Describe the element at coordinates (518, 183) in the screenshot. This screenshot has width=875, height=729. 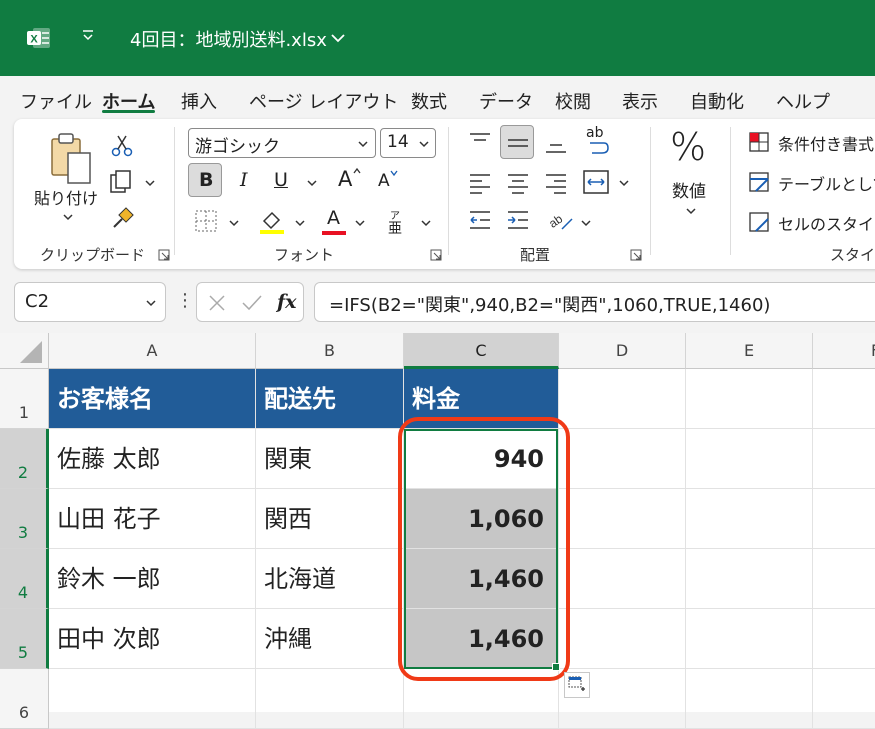
I see `align-center-icon` at that location.